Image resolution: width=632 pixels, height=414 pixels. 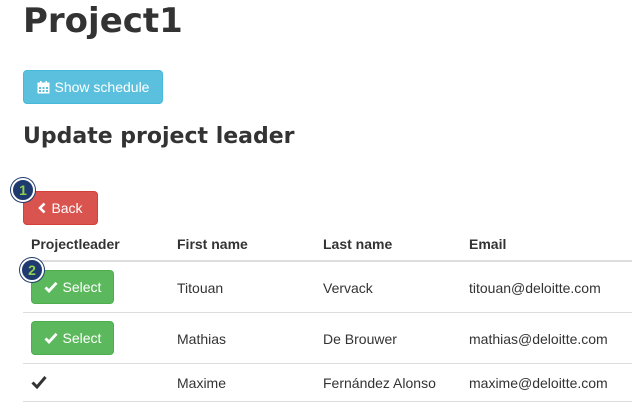 What do you see at coordinates (39, 383) in the screenshot?
I see `current-leader-check-icon` at bounding box center [39, 383].